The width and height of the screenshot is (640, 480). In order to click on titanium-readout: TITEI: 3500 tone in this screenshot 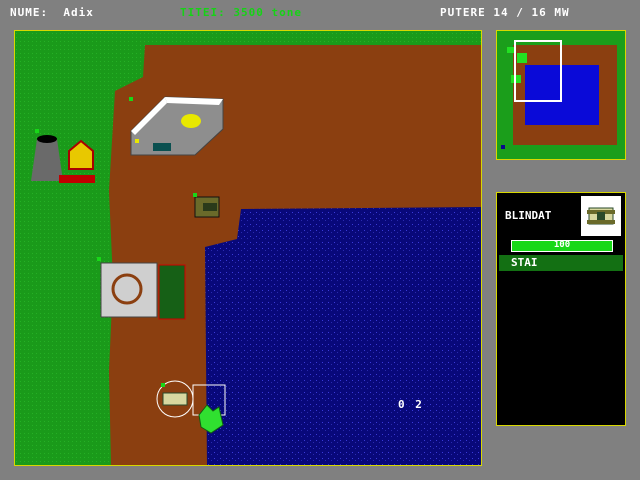, I will do `click(241, 12)`.